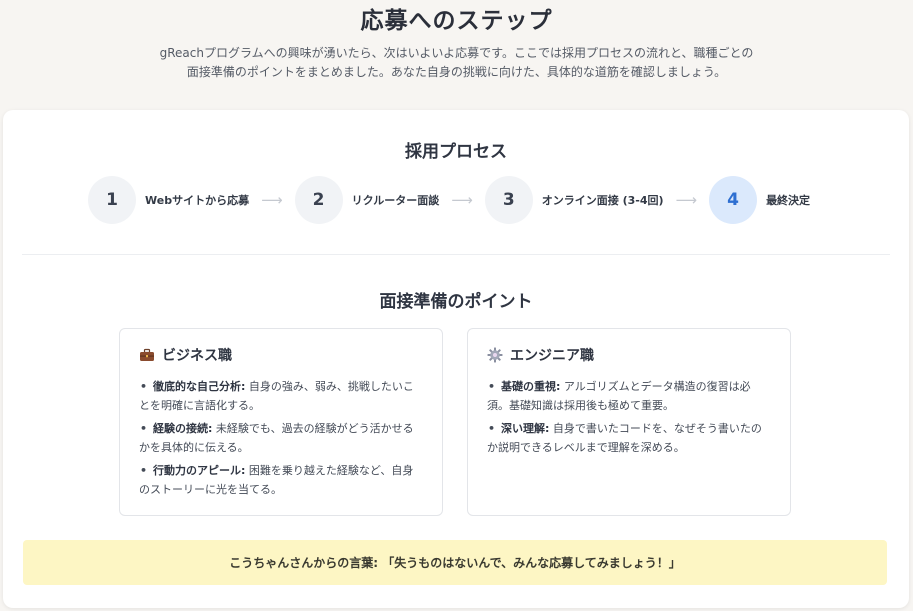 The height and width of the screenshot is (611, 913). I want to click on business-tips-title: ビジネス職, so click(197, 356).